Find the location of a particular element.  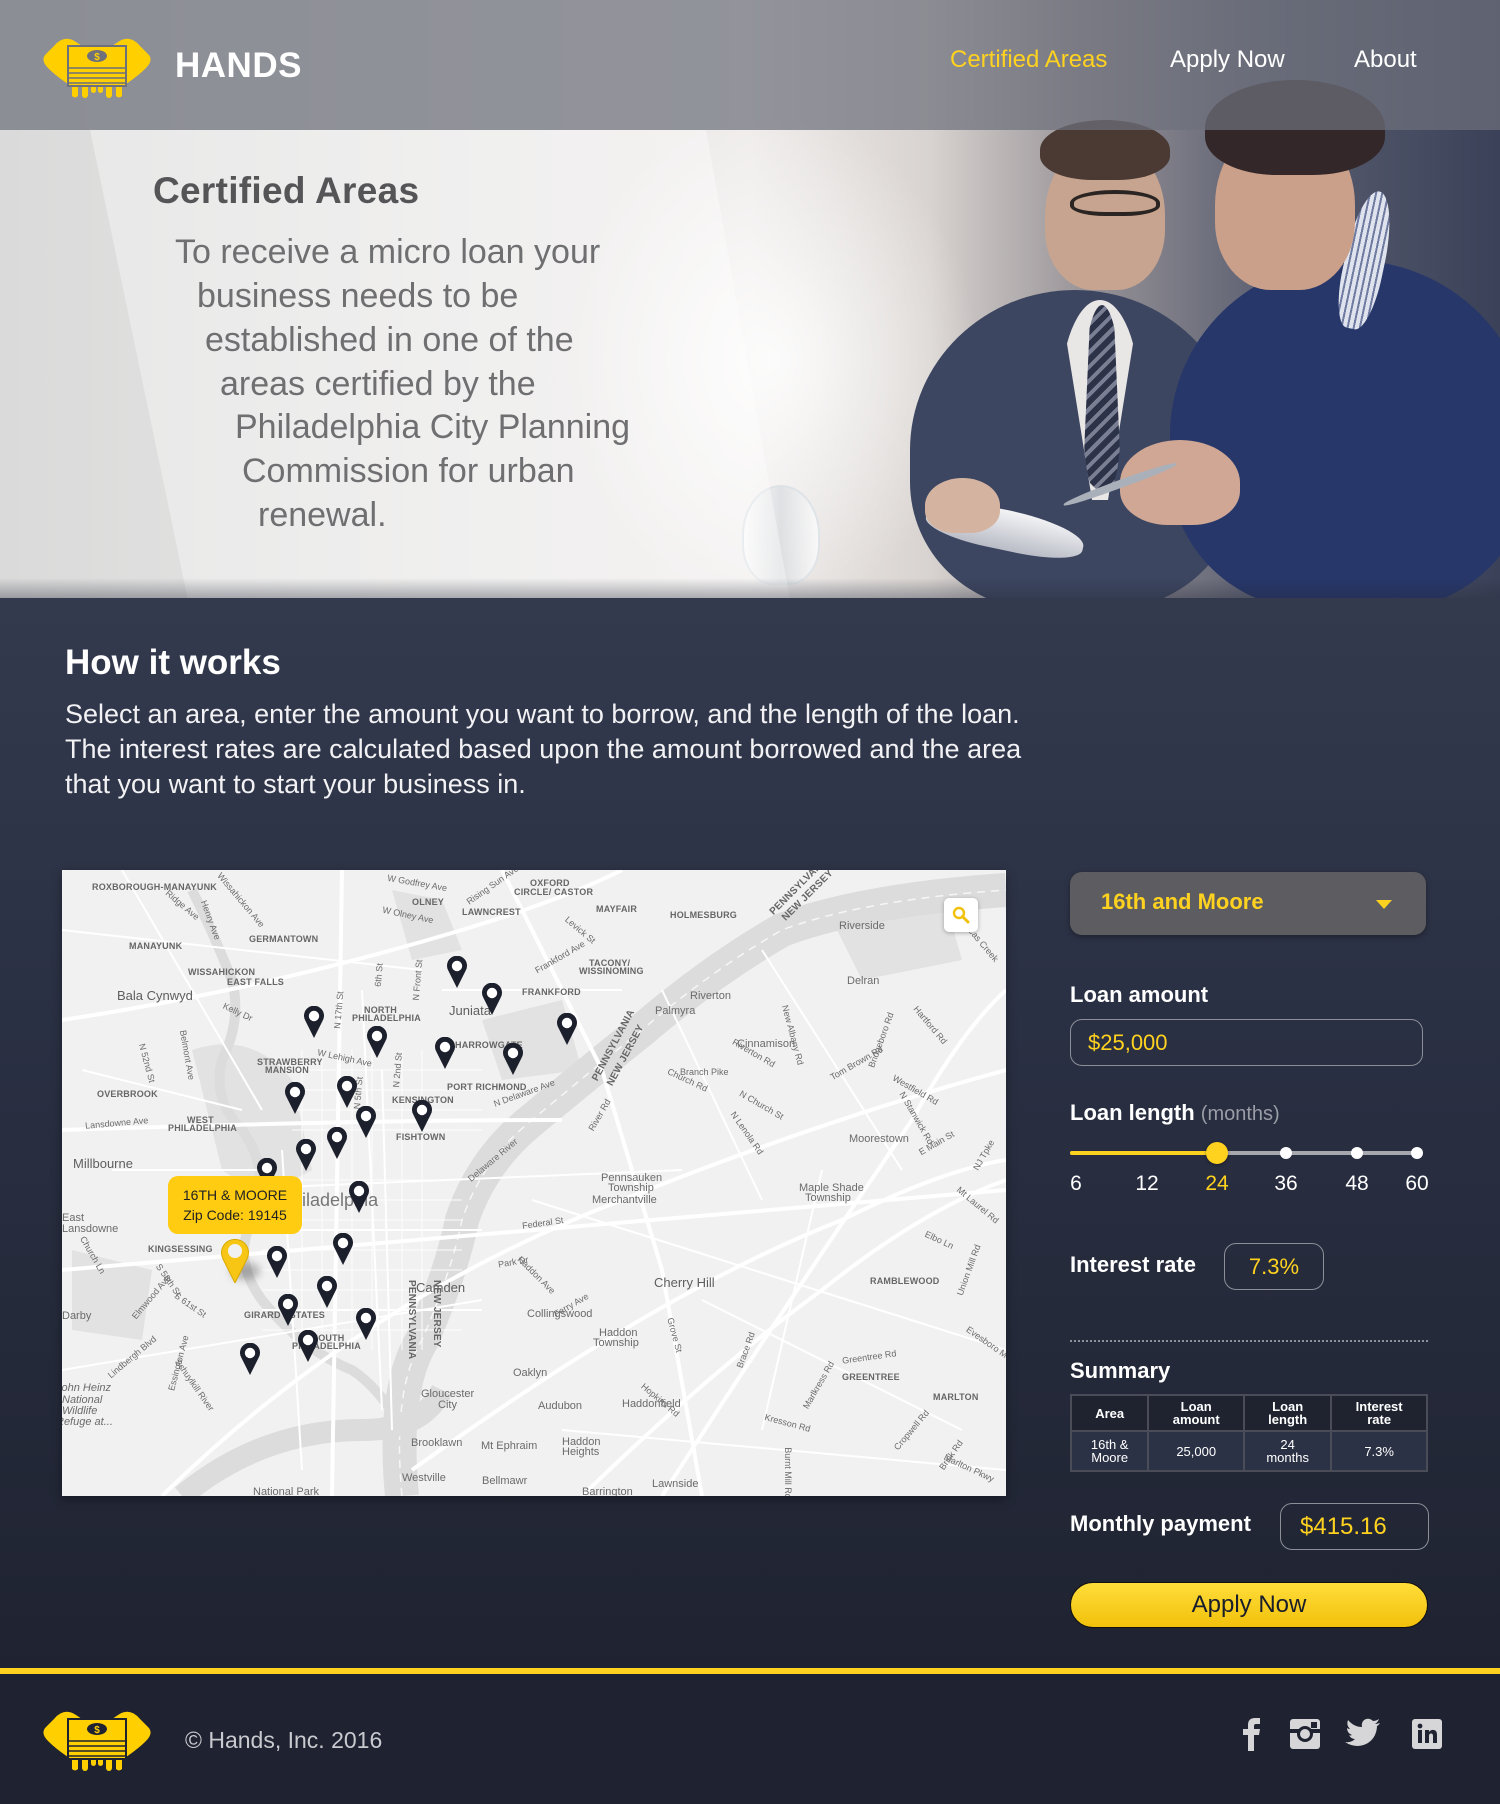

map-label: City is located at coordinates (447, 1405).